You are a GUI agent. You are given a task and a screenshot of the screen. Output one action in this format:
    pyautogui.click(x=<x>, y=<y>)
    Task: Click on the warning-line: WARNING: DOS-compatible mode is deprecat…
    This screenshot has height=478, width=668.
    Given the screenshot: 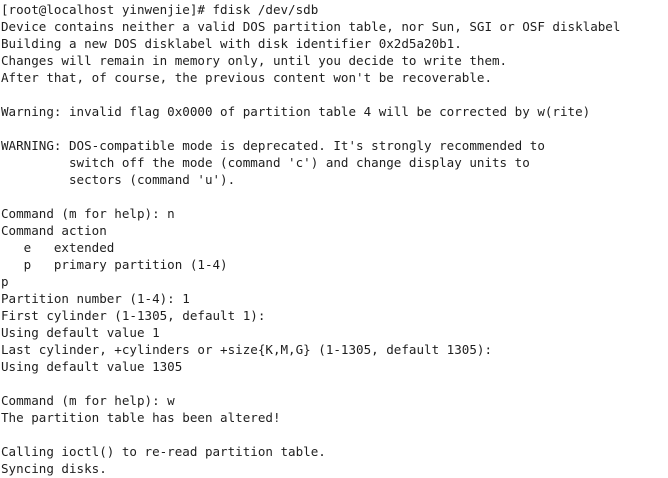 What is the action you would take?
    pyautogui.click(x=273, y=145)
    